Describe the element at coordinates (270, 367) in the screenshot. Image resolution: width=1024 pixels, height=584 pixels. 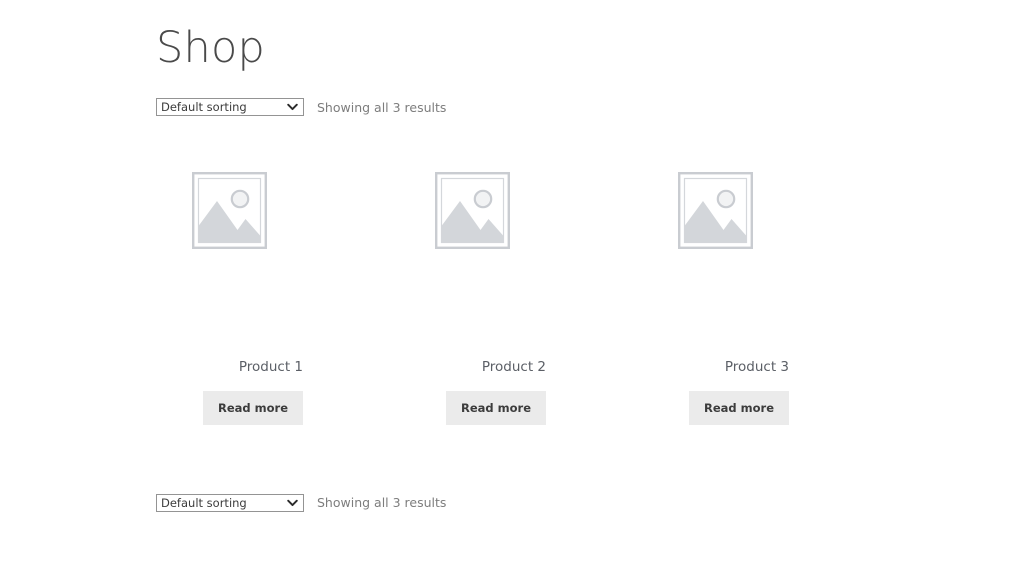
I see `product-title: Product 1` at that location.